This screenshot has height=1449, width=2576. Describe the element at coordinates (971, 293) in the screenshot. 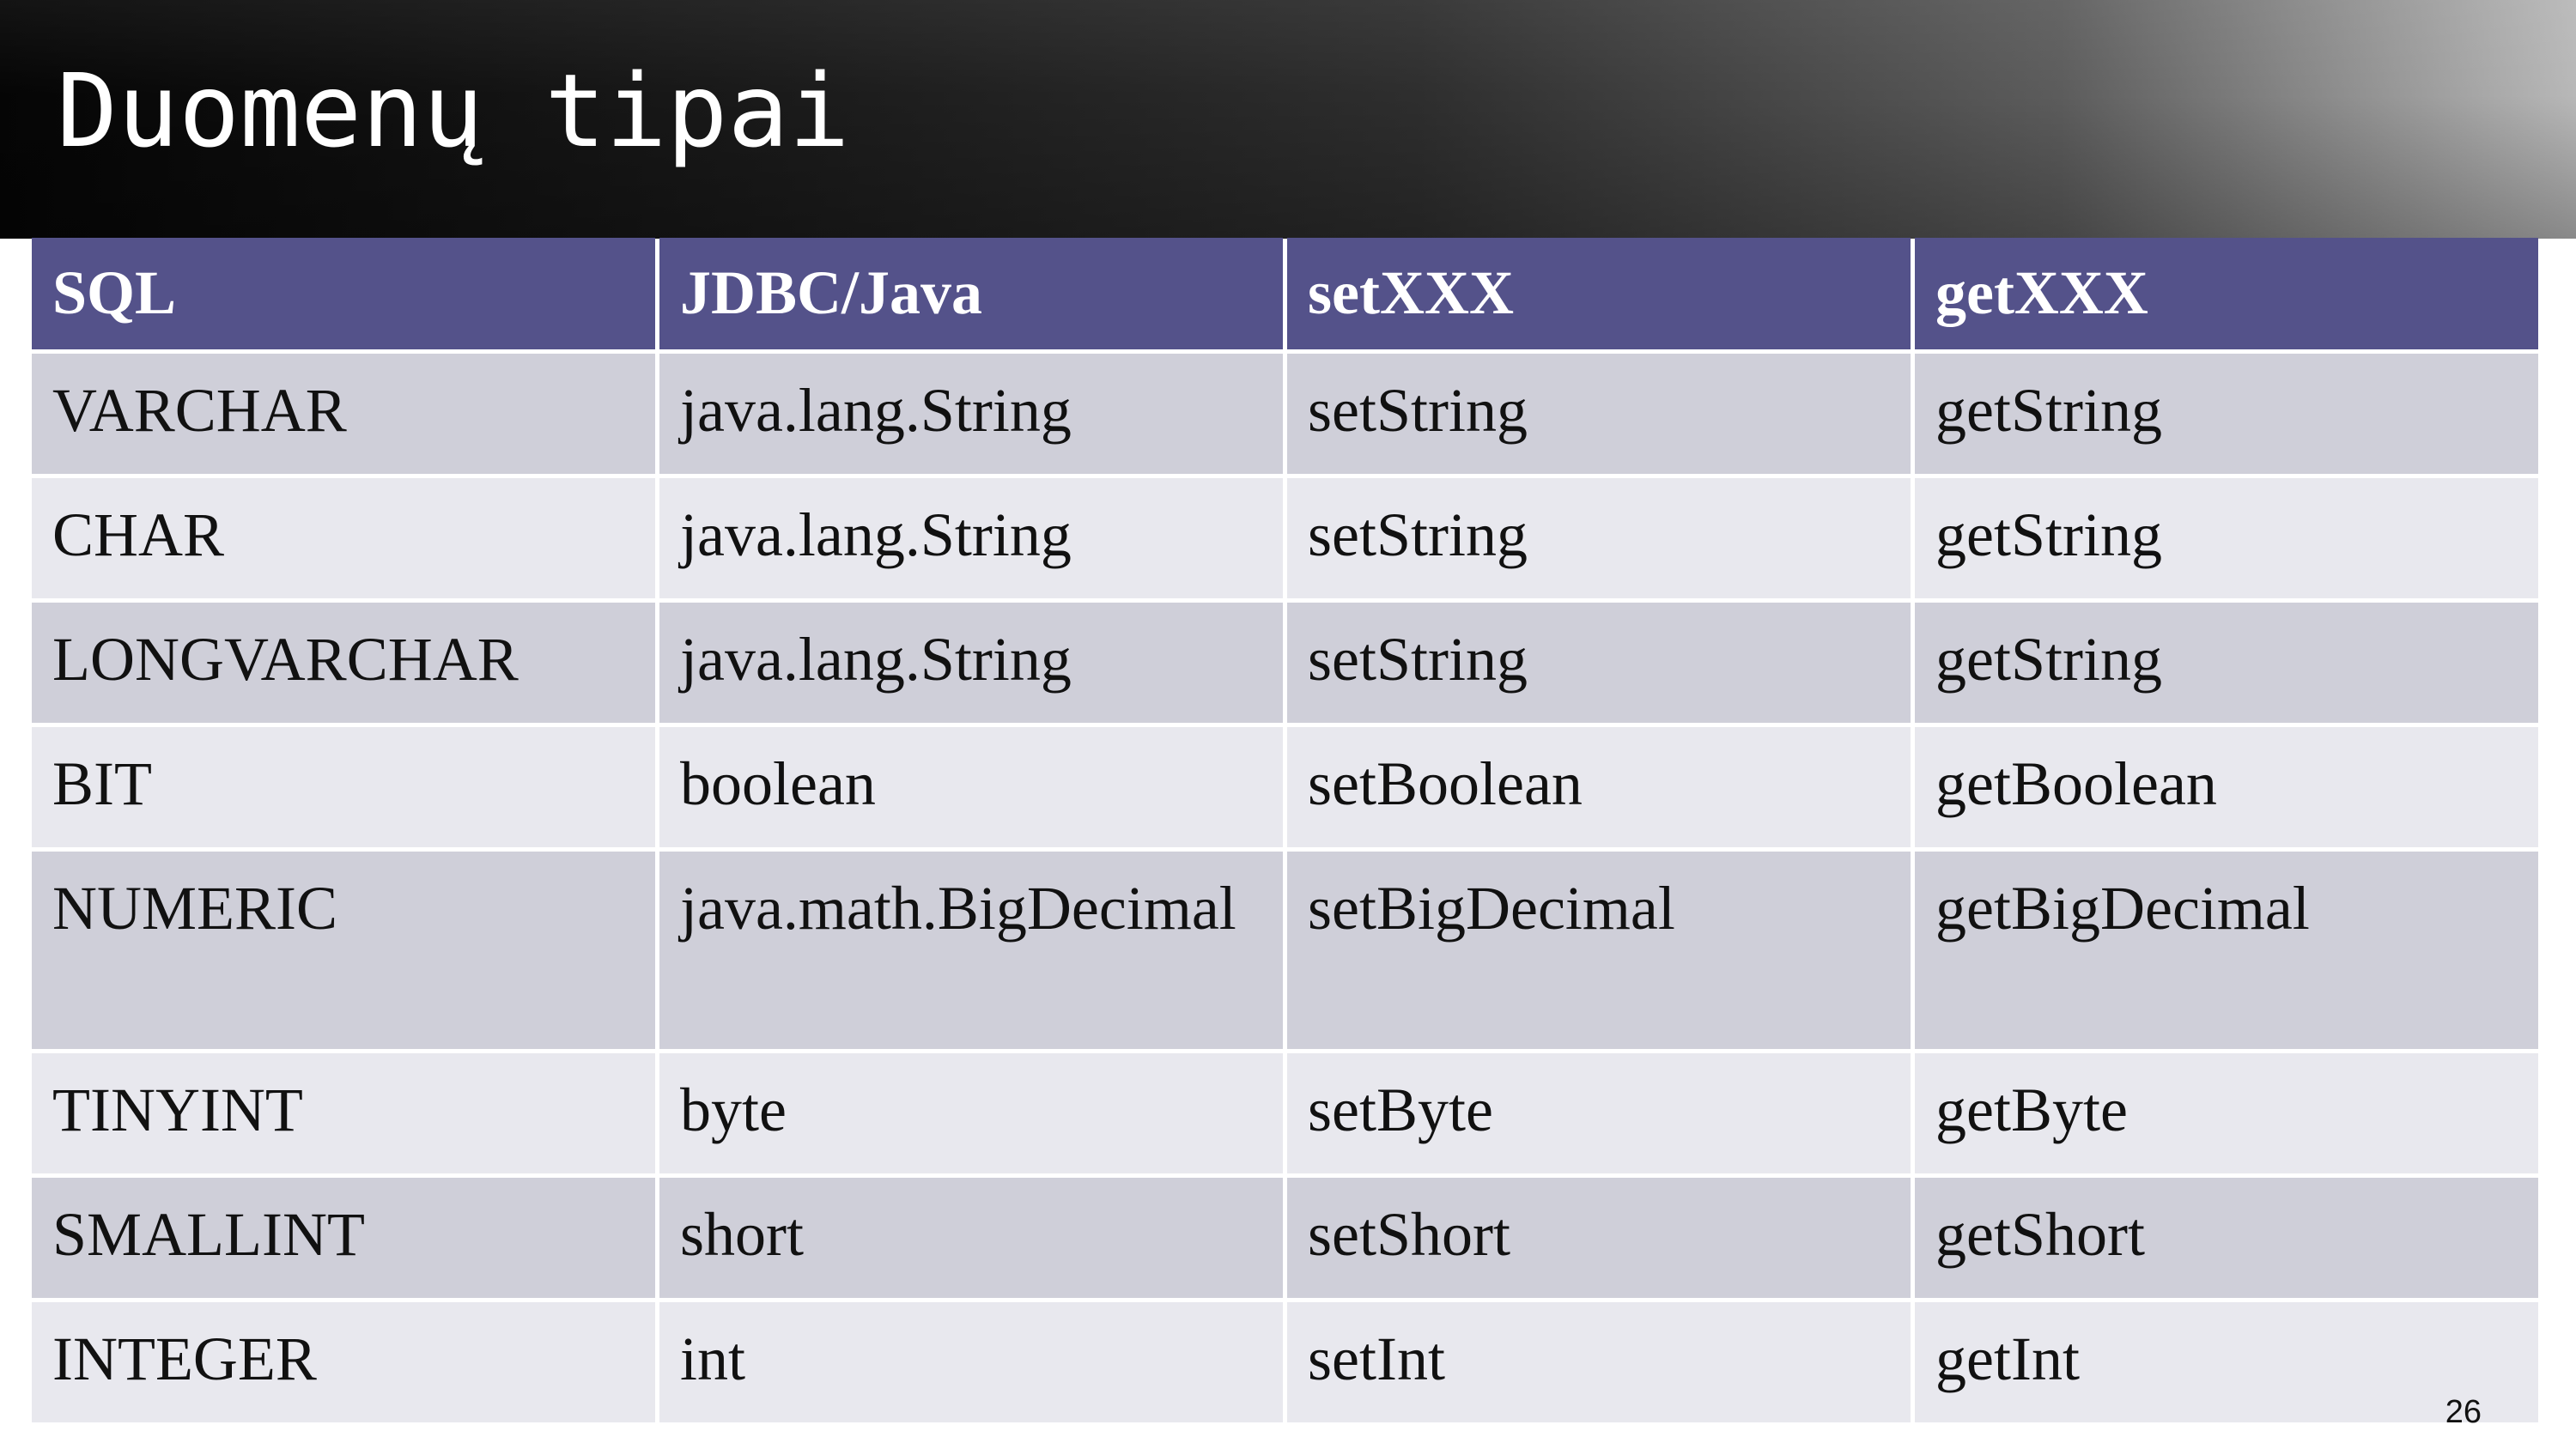

I see `header-jdbc-java: JDBC/Java` at that location.